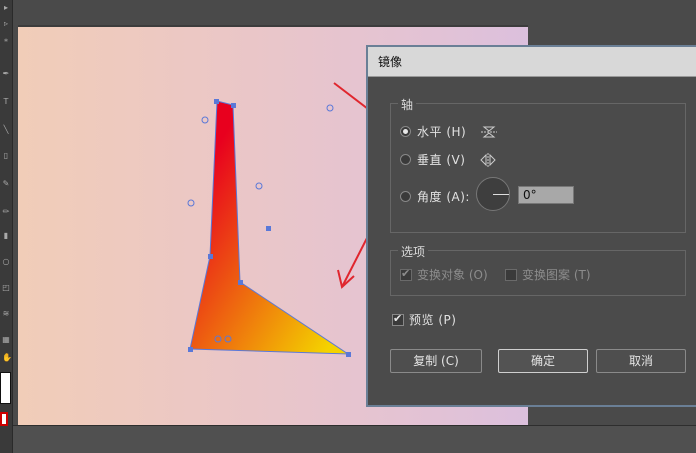  What do you see at coordinates (354, 439) in the screenshot?
I see `status-bar` at bounding box center [354, 439].